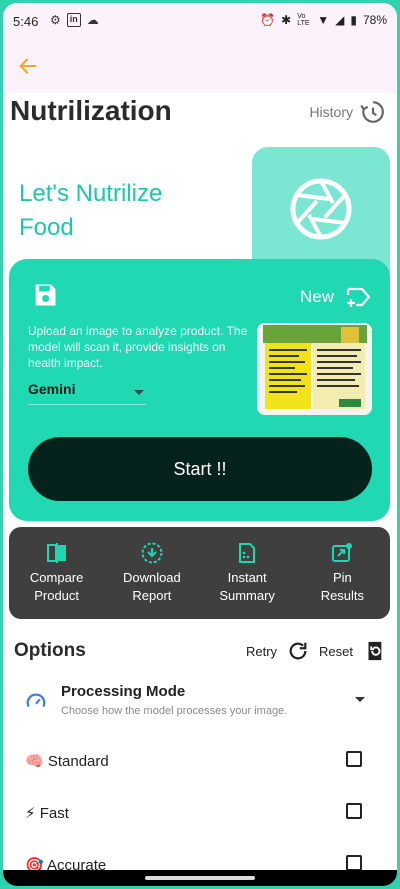 The image size is (400, 889). What do you see at coordinates (90, 211) in the screenshot?
I see `hero-heading: Let's Nutrilize Food` at bounding box center [90, 211].